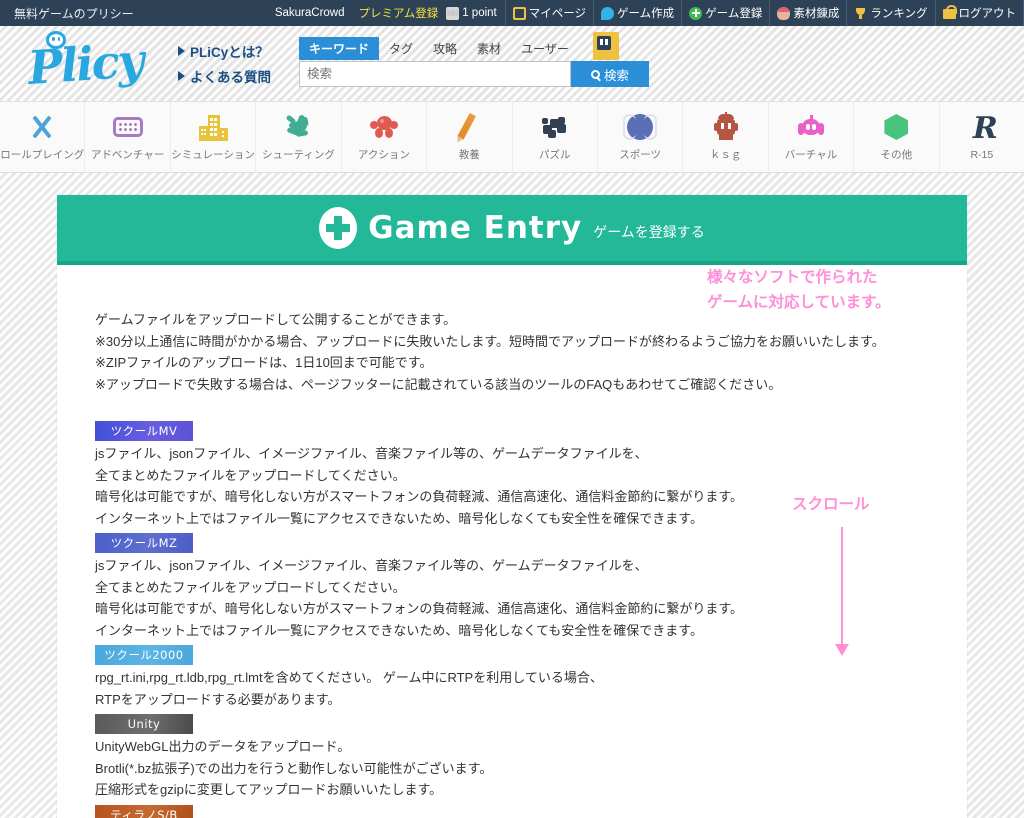 The image size is (1024, 818). I want to click on search-tab-user: ユーザー, so click(545, 48).